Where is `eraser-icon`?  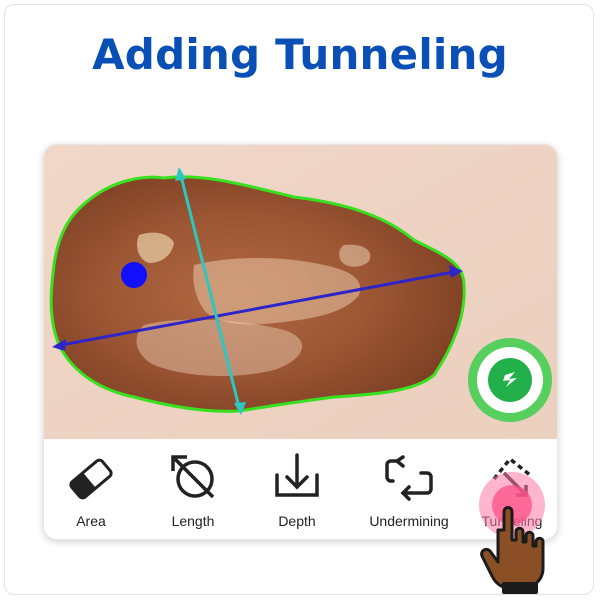
eraser-icon is located at coordinates (91, 479).